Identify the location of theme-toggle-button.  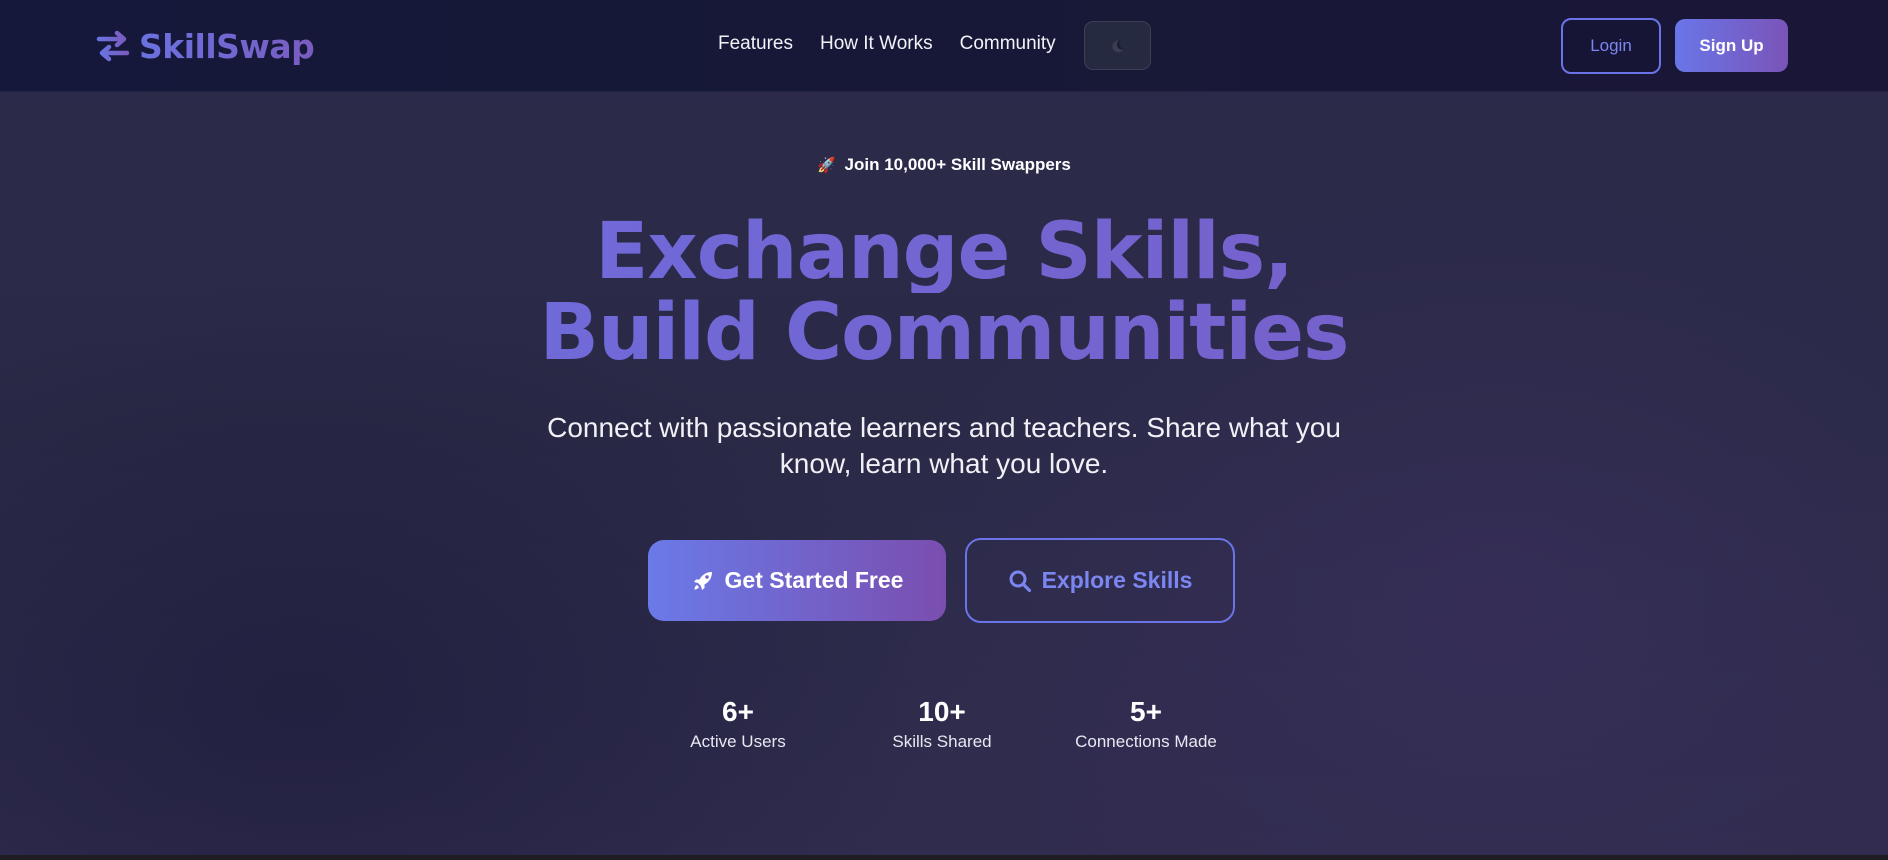
(1117, 45).